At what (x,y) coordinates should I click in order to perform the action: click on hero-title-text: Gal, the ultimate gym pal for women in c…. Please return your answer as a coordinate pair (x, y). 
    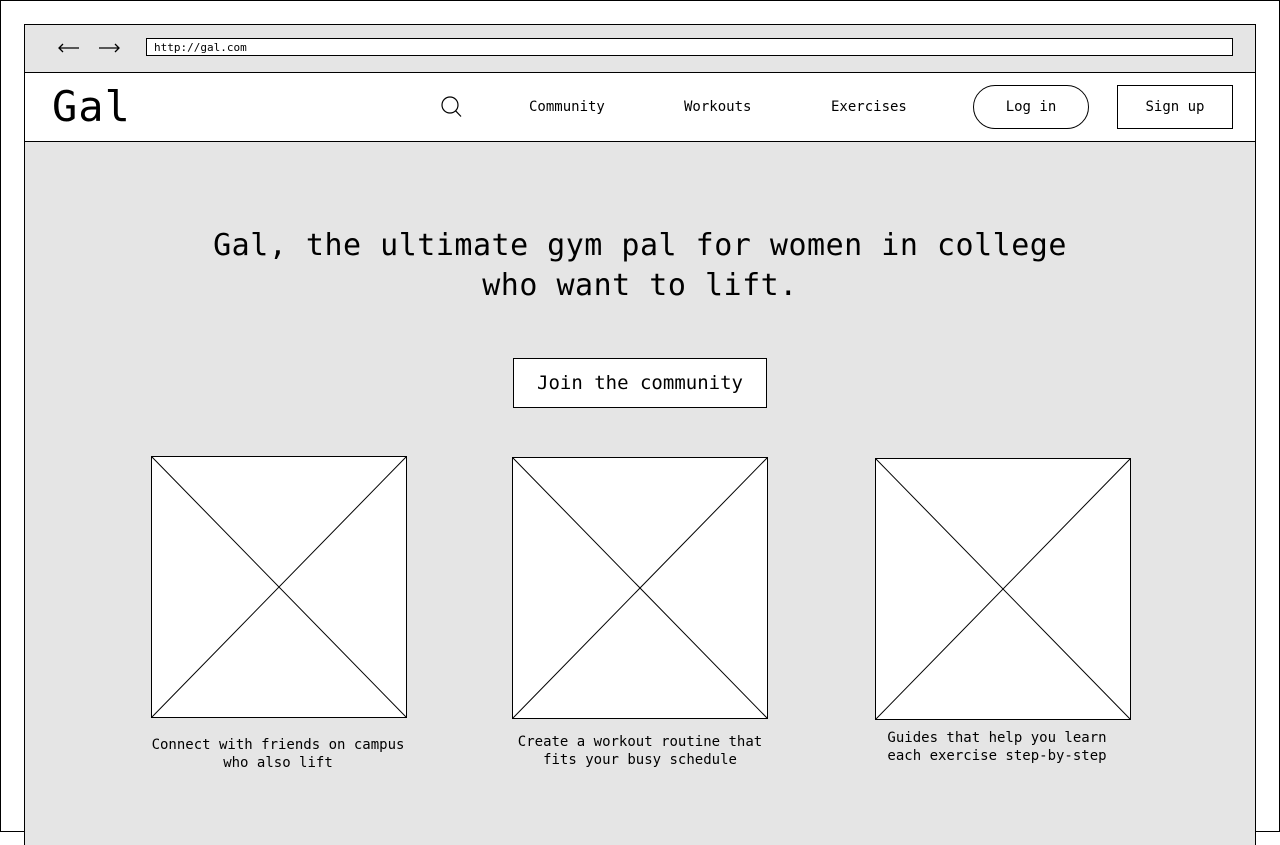
    Looking at the image, I should click on (640, 265).